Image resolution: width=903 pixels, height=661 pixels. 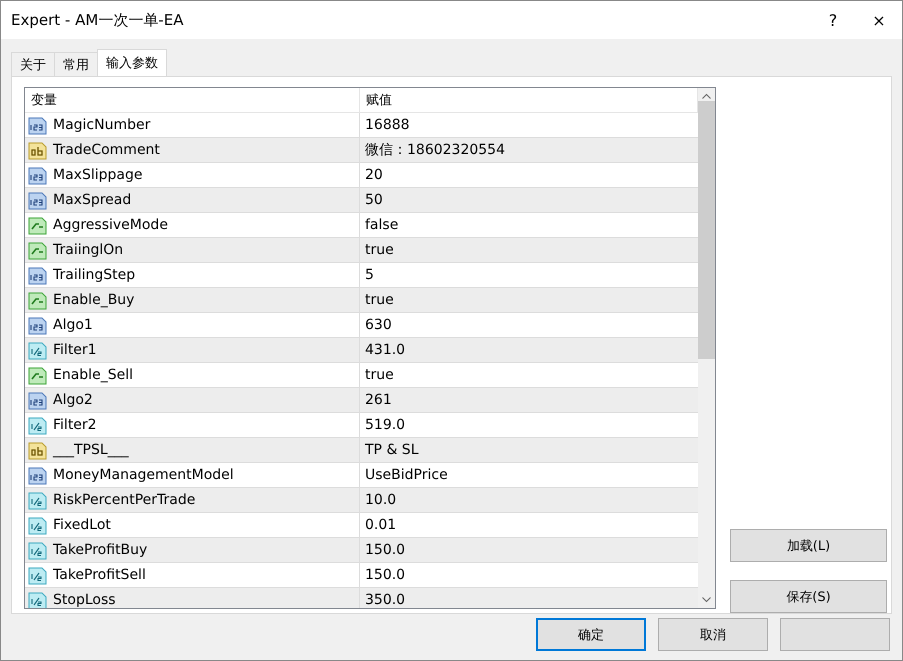 What do you see at coordinates (385, 350) in the screenshot?
I see `value-cell: 431.0` at bounding box center [385, 350].